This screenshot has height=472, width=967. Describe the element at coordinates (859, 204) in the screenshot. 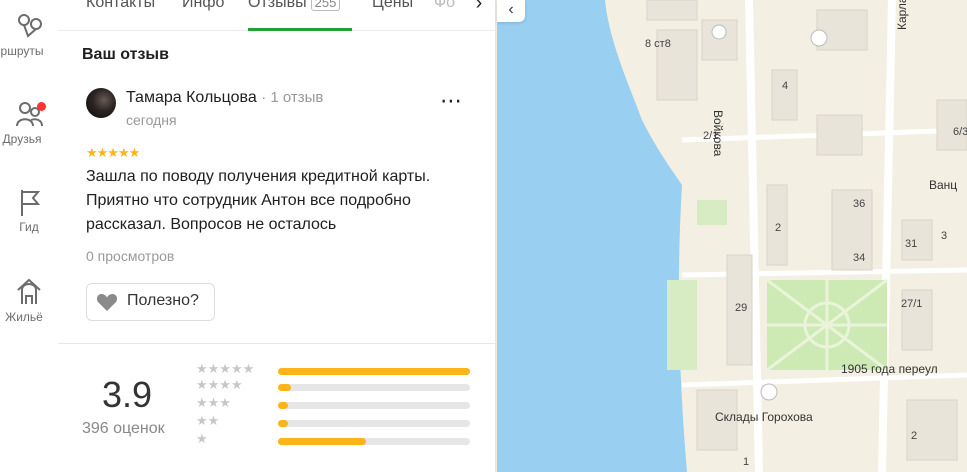

I see `map-label: 36` at that location.